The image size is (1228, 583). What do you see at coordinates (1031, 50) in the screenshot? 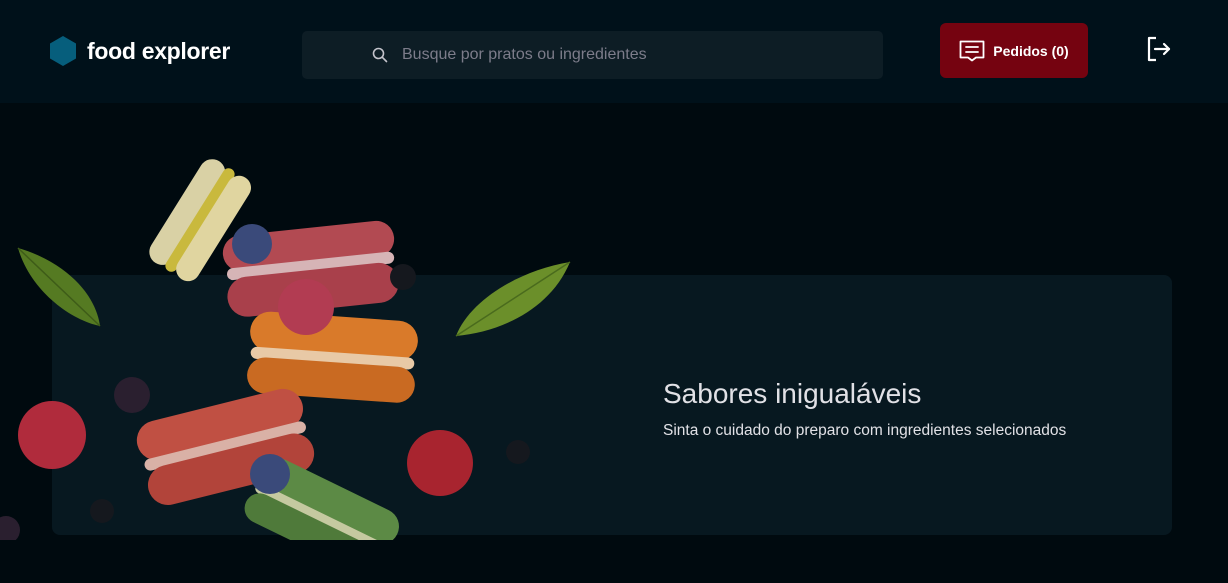
I see `orders-button-label: Pedidos (0)` at bounding box center [1031, 50].